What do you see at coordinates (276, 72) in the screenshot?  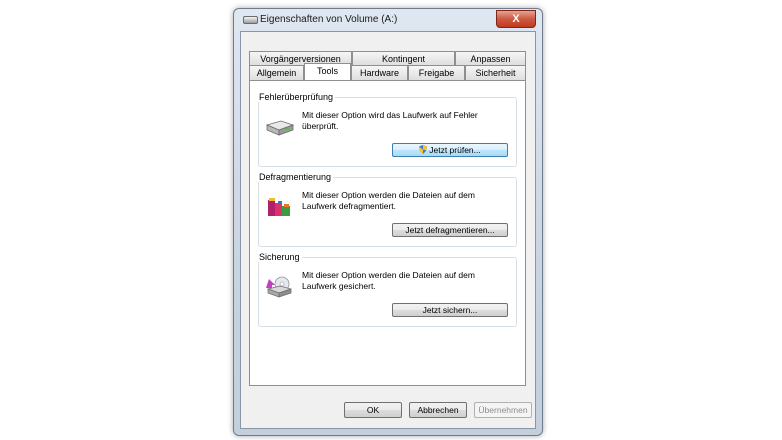 I see `tab-allgemein: Allgemein` at bounding box center [276, 72].